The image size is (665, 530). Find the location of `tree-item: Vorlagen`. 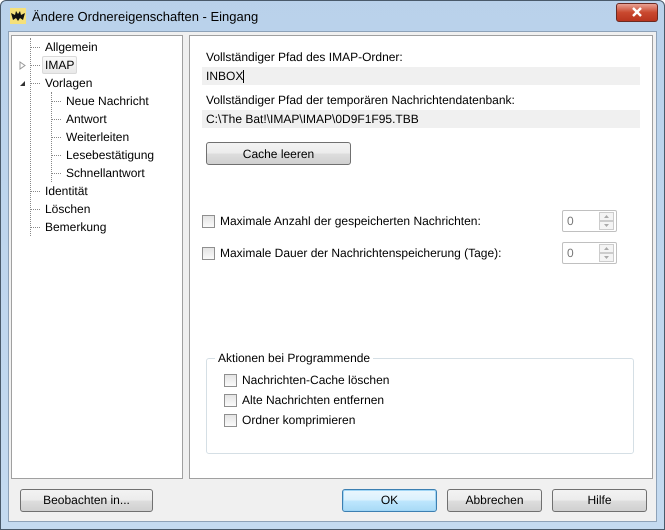

tree-item: Vorlagen is located at coordinates (69, 83).